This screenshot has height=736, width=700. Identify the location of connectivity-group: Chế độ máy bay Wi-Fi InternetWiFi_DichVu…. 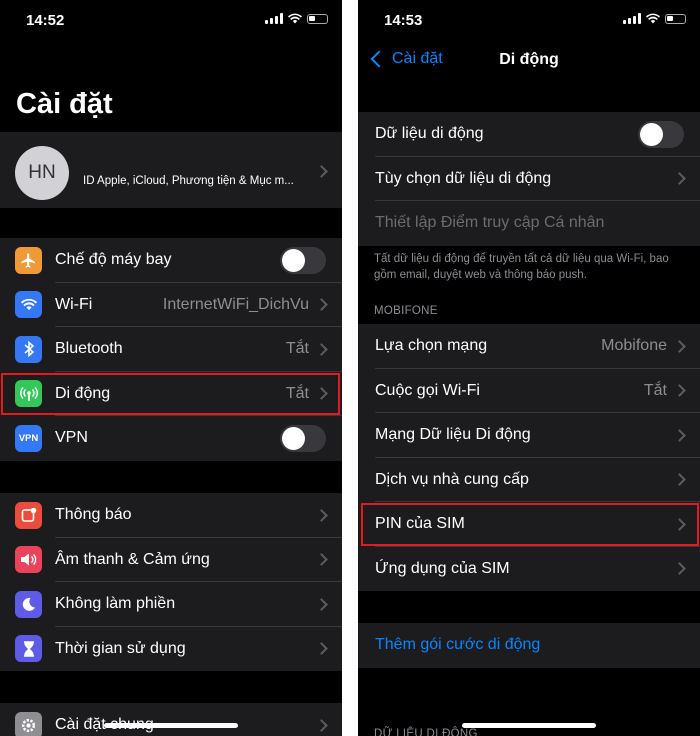
(171, 349).